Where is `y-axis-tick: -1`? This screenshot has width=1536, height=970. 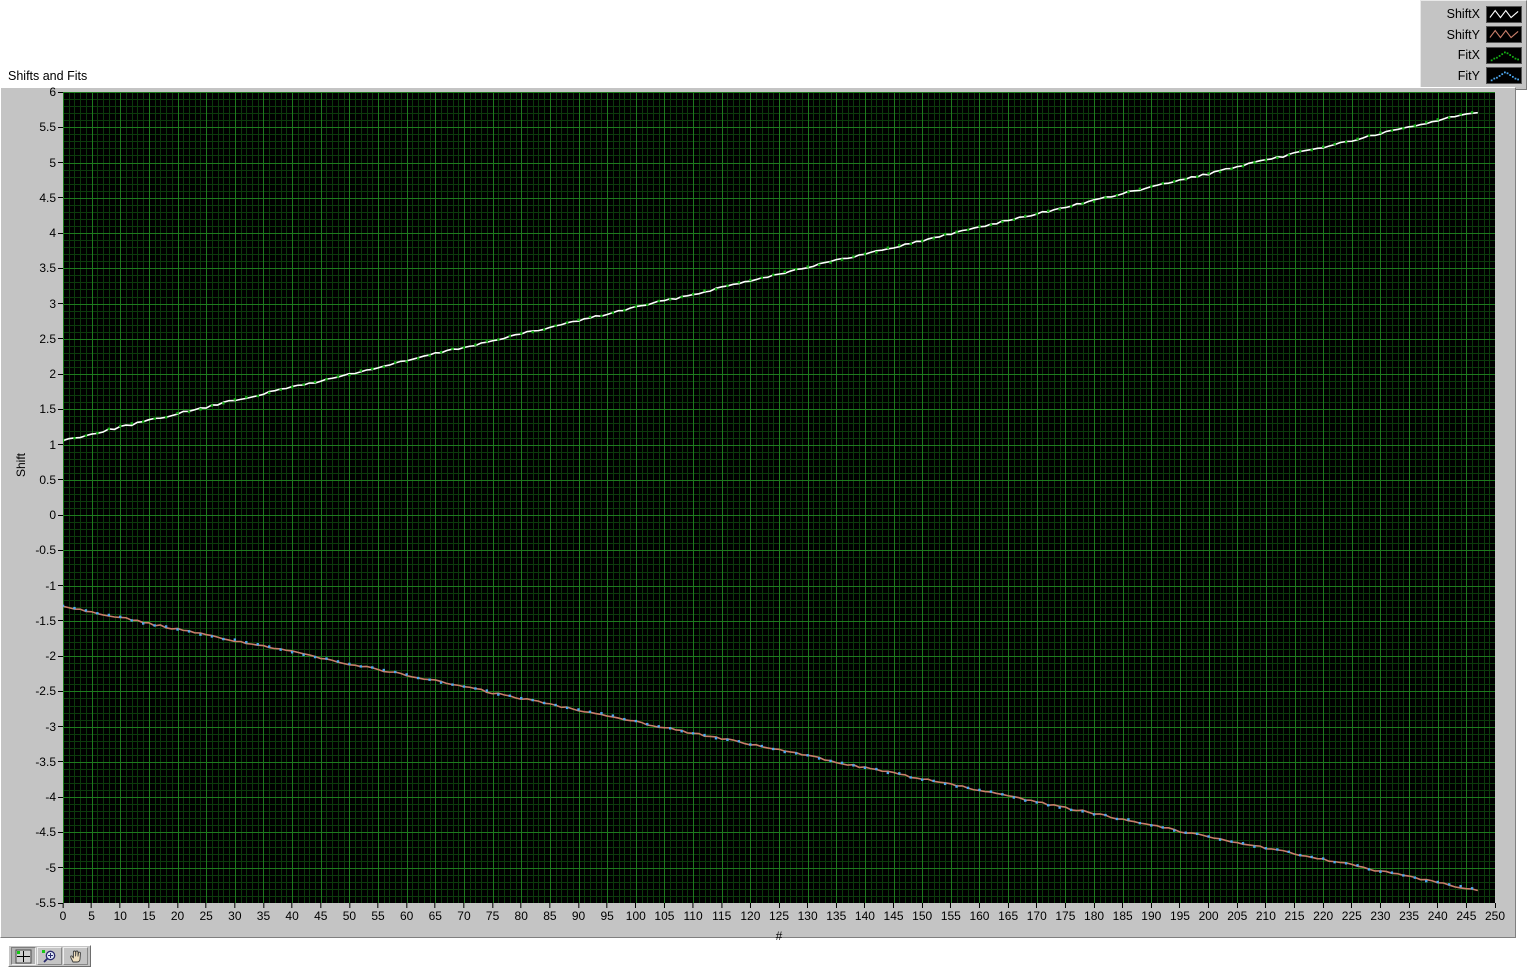 y-axis-tick: -1 is located at coordinates (54, 586).